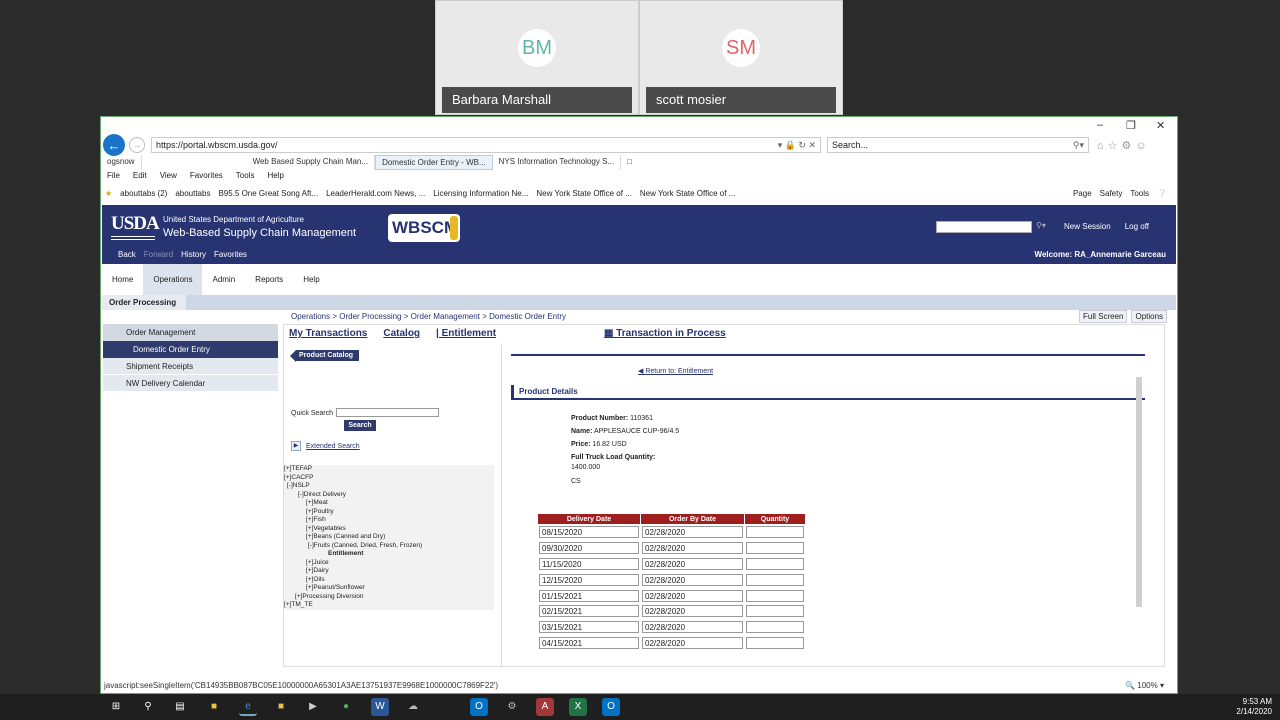 This screenshot has width=1280, height=720. I want to click on tree-node: [+]Meat, so click(389, 503).